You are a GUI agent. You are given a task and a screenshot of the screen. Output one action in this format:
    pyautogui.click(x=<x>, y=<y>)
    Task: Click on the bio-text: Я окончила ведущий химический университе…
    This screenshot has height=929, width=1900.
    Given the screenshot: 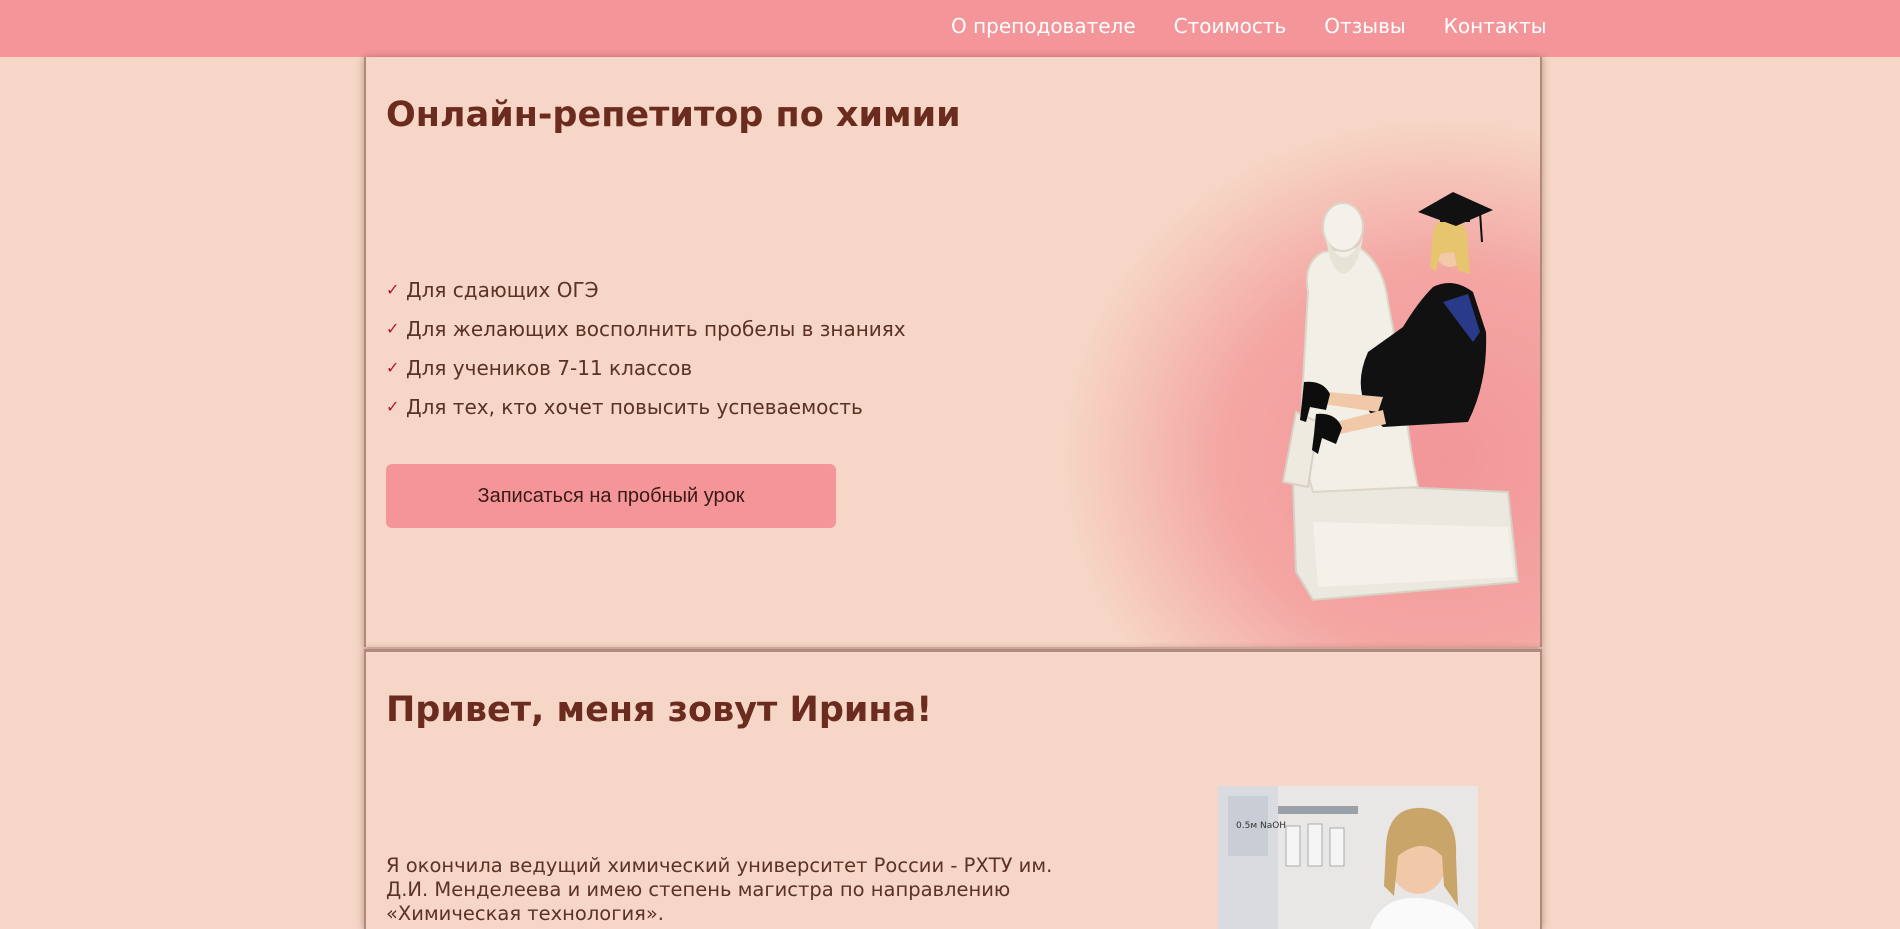 What is the action you would take?
    pyautogui.click(x=736, y=890)
    